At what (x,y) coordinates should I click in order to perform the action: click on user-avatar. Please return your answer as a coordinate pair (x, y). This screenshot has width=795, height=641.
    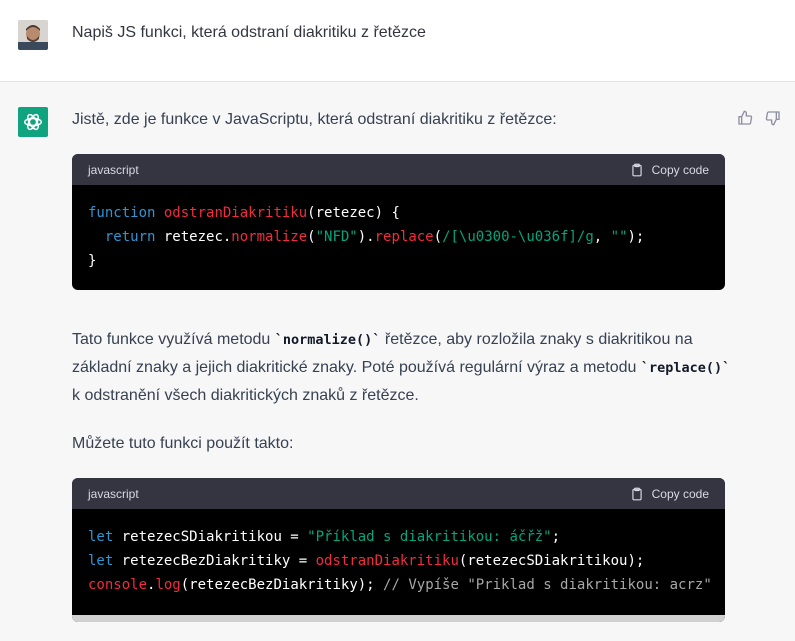
    Looking at the image, I should click on (33, 35).